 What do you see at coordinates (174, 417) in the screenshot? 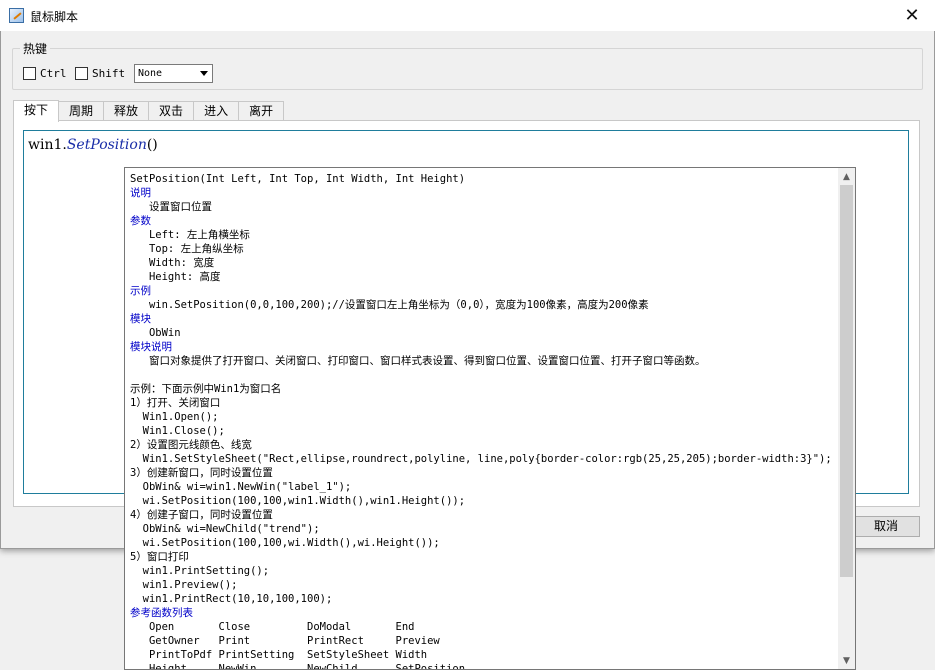
I see `tooltip-line: Win1.Open();` at bounding box center [174, 417].